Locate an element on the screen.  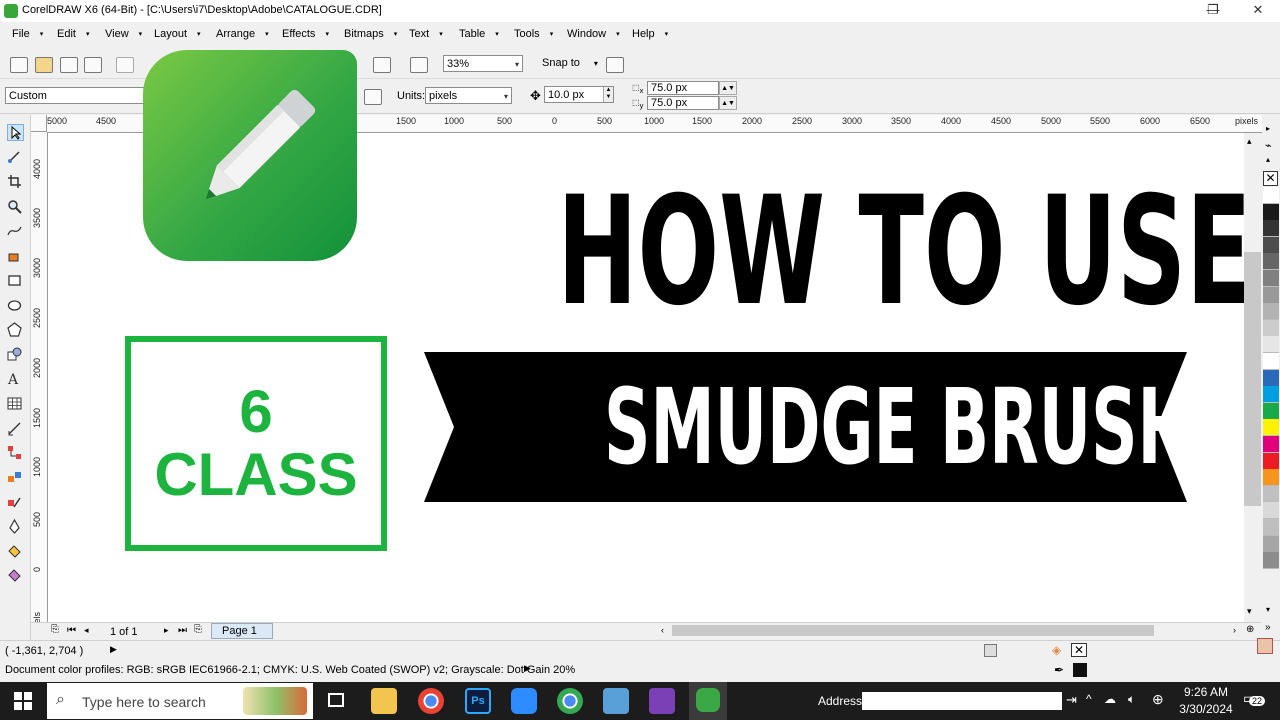
menu-file: File ▾ is located at coordinates (27, 34).